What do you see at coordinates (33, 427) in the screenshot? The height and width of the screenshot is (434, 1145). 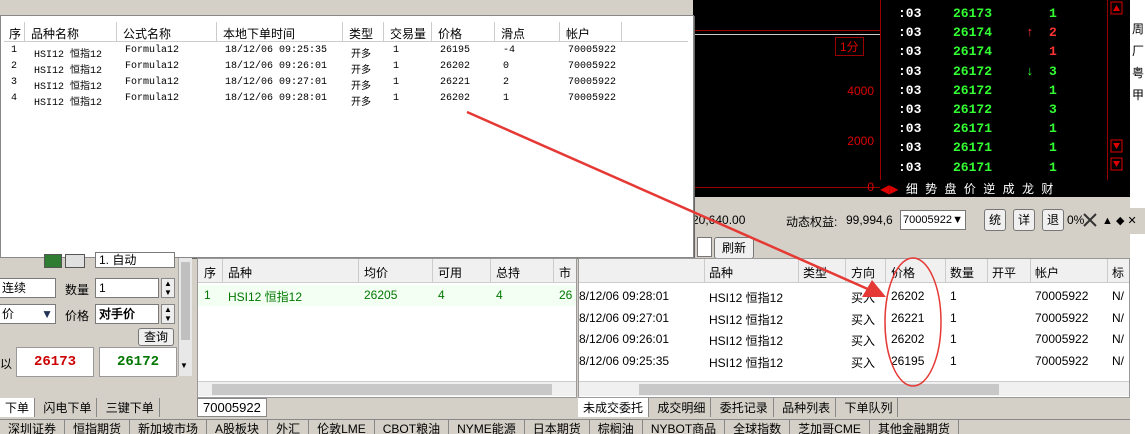 I see `market-tab: 深圳证券` at bounding box center [33, 427].